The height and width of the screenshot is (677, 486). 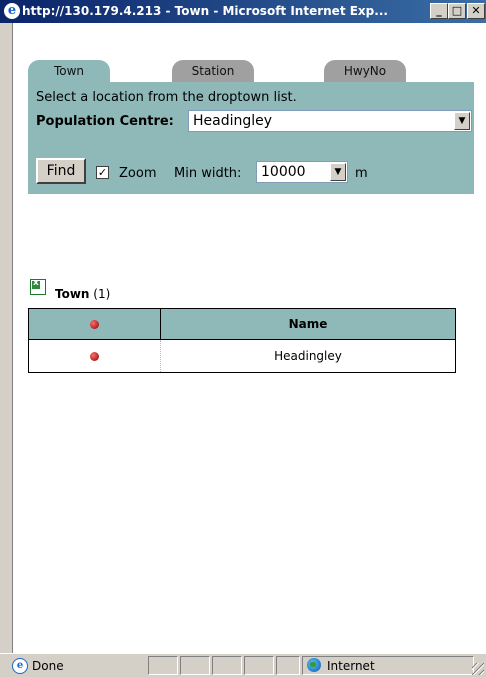 I want to click on name-column-header: Name, so click(x=308, y=324).